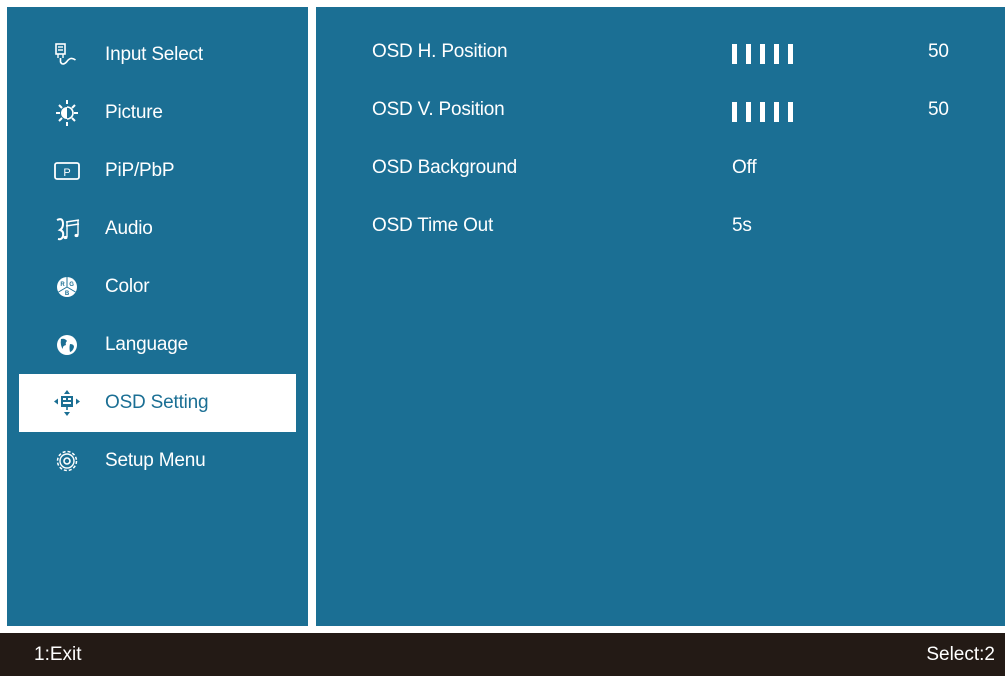  Describe the element at coordinates (67, 461) in the screenshot. I see `gear-icon` at that location.